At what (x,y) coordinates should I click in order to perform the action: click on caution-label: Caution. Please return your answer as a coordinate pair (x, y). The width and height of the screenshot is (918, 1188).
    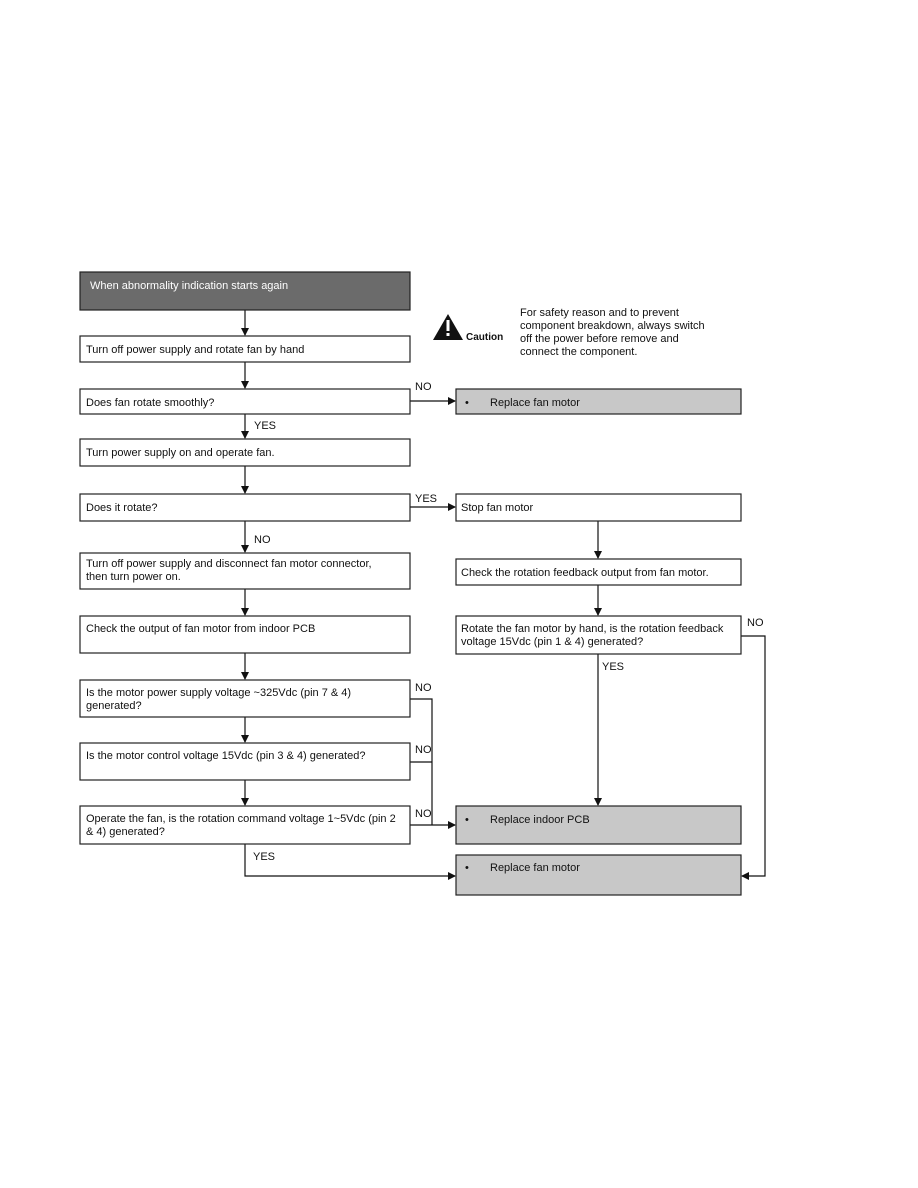
    Looking at the image, I should click on (484, 337).